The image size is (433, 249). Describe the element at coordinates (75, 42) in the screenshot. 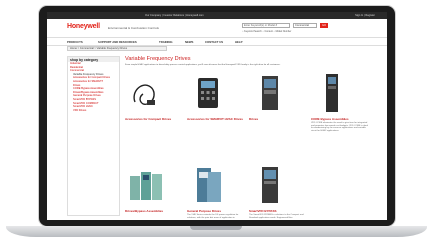

I see `nav-products: PRODUCTS` at that location.